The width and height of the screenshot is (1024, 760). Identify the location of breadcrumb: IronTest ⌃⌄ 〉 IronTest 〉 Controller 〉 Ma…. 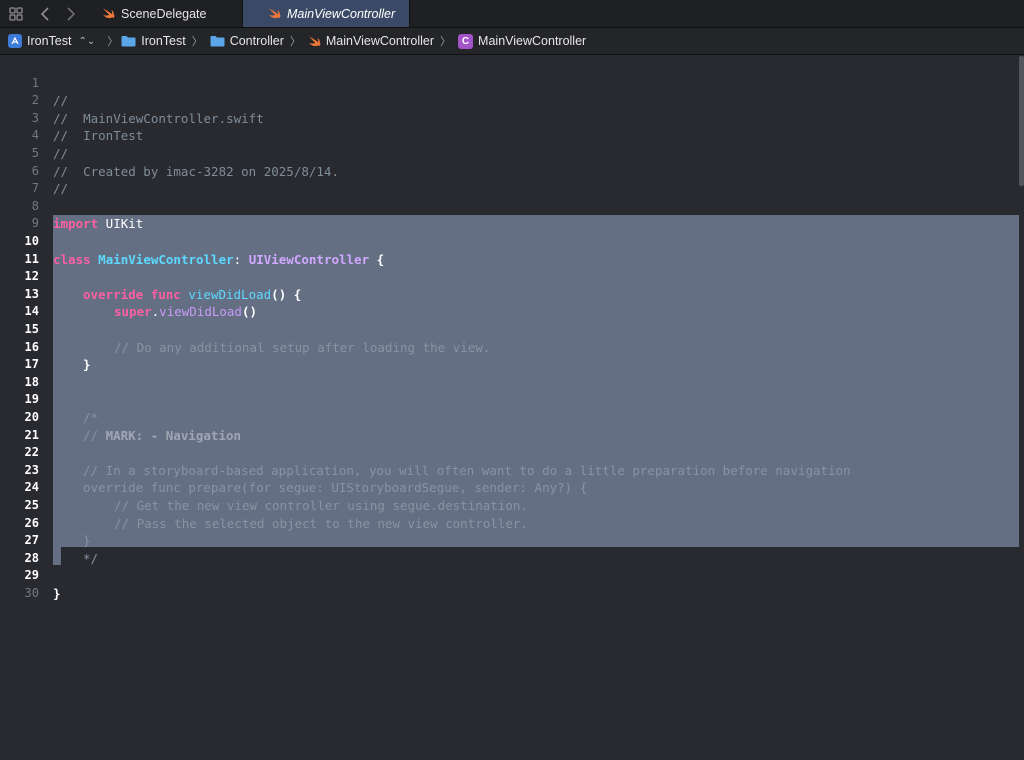
(512, 41).